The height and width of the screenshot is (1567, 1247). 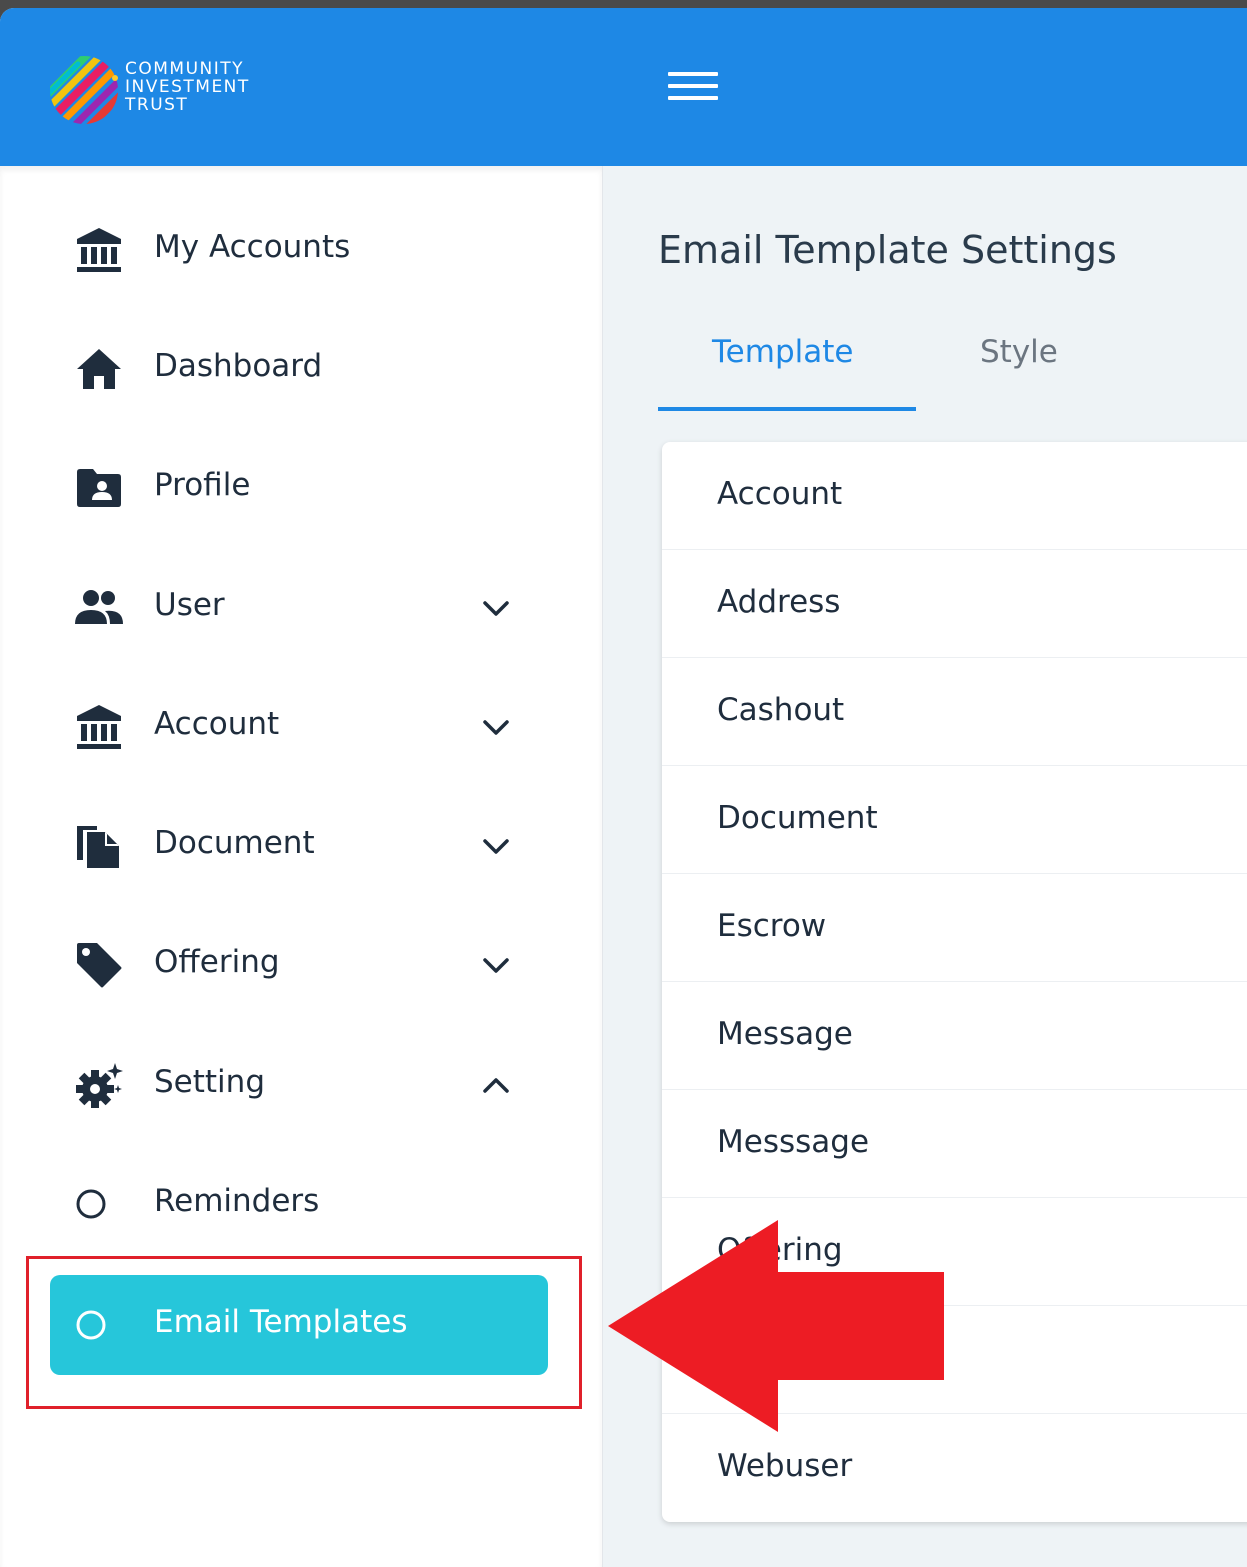 What do you see at coordinates (954, 1036) in the screenshot?
I see `list-item-message: Message` at bounding box center [954, 1036].